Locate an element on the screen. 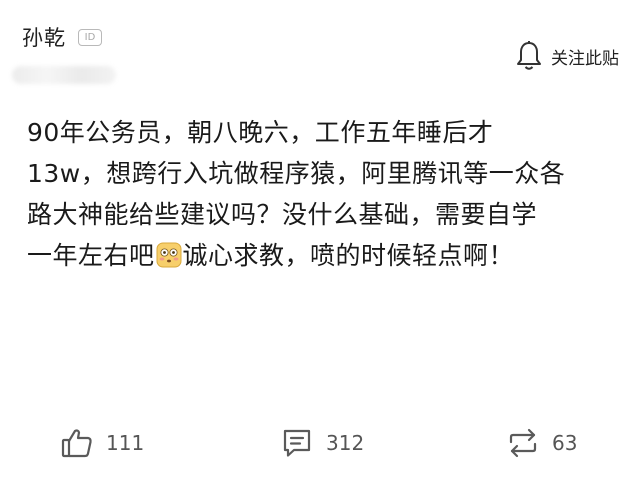  comment-icon is located at coordinates (297, 443).